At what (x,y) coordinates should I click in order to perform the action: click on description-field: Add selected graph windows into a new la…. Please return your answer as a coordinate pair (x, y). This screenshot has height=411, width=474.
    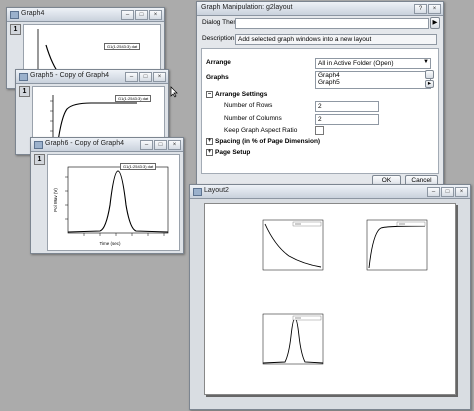
    Looking at the image, I should click on (336, 39).